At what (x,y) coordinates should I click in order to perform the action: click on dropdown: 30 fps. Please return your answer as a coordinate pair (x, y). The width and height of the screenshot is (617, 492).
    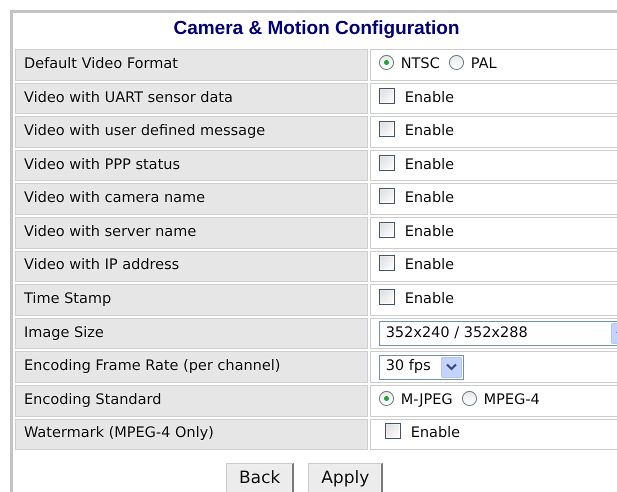
    Looking at the image, I should click on (421, 367).